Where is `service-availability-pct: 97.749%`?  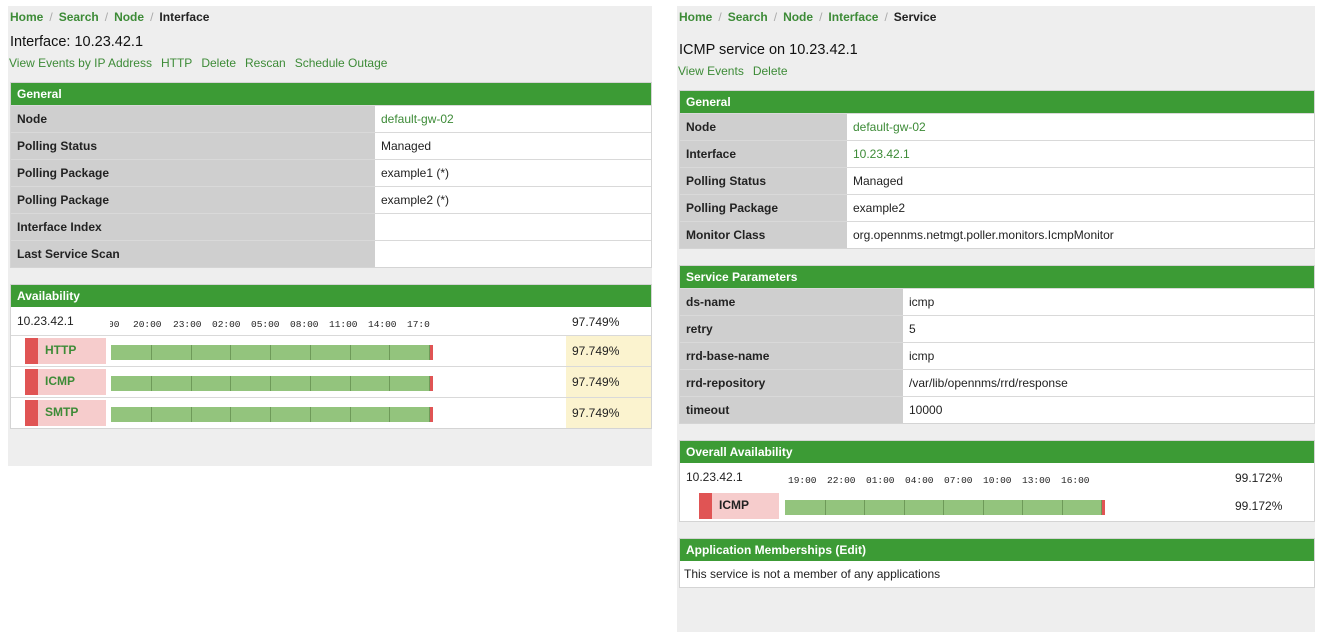 service-availability-pct: 97.749% is located at coordinates (596, 413).